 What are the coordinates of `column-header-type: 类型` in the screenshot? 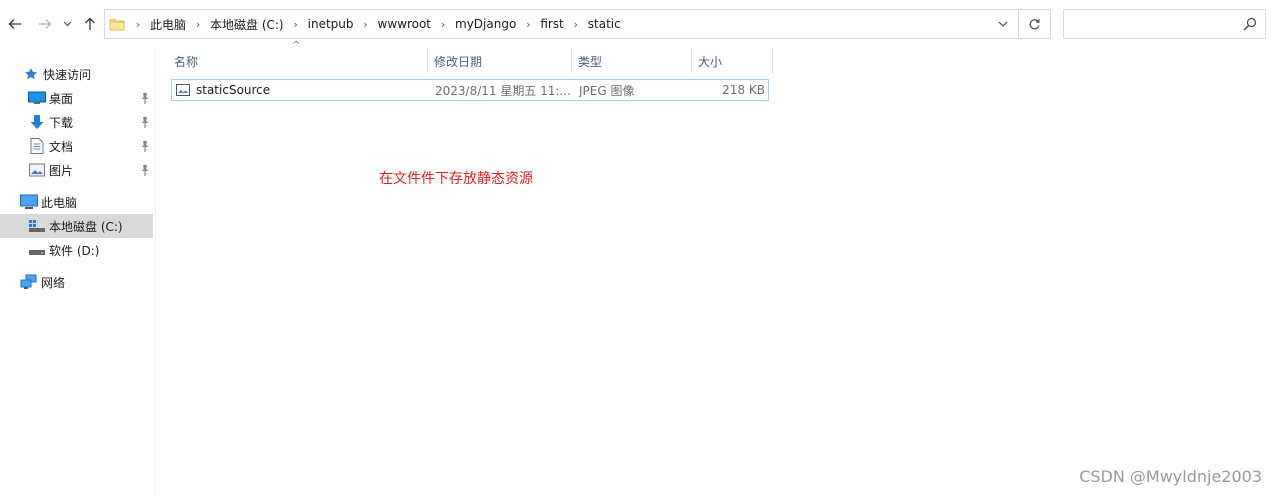 It's located at (632, 61).